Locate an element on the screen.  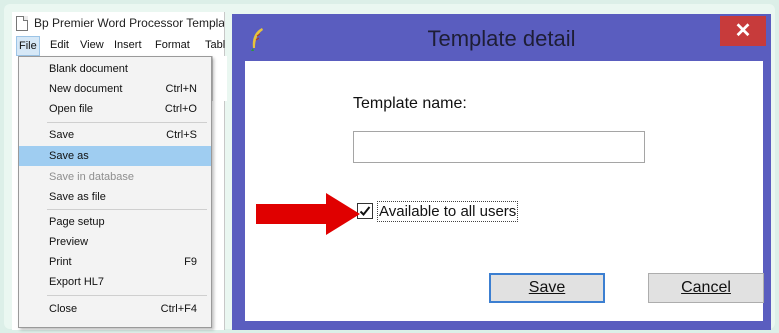
menu-bar: File Edit View Insert Format Tabl is located at coordinates (118, 46).